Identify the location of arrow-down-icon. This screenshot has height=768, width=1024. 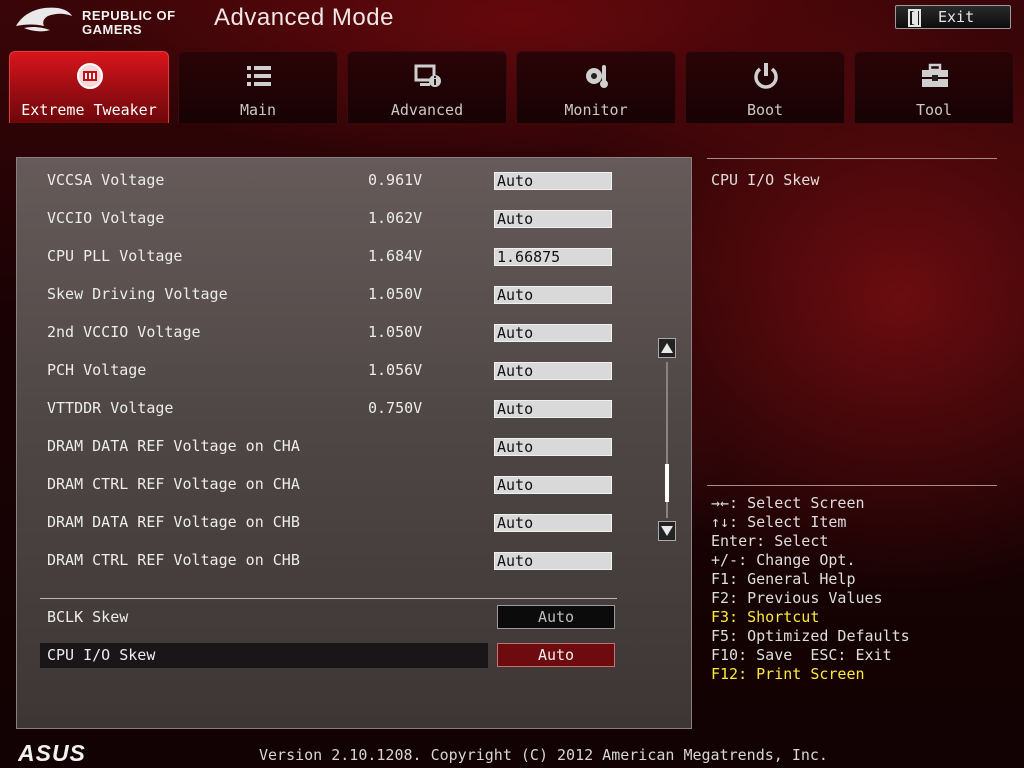
(667, 531).